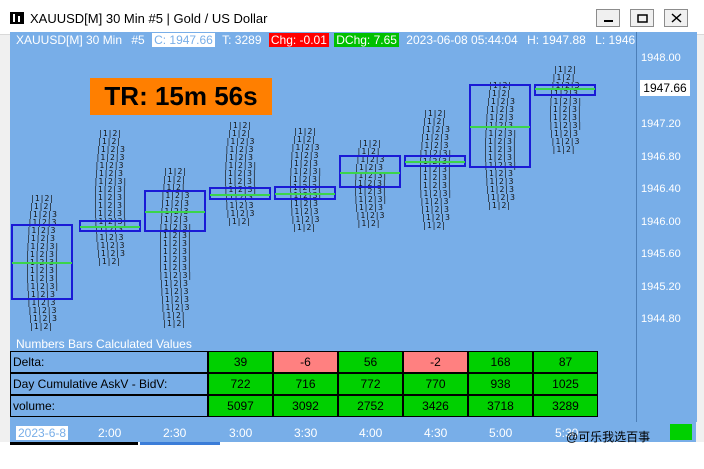 This screenshot has height=469, width=704. What do you see at coordinates (242, 40) in the screenshot?
I see `info-time: T: 3289` at bounding box center [242, 40].